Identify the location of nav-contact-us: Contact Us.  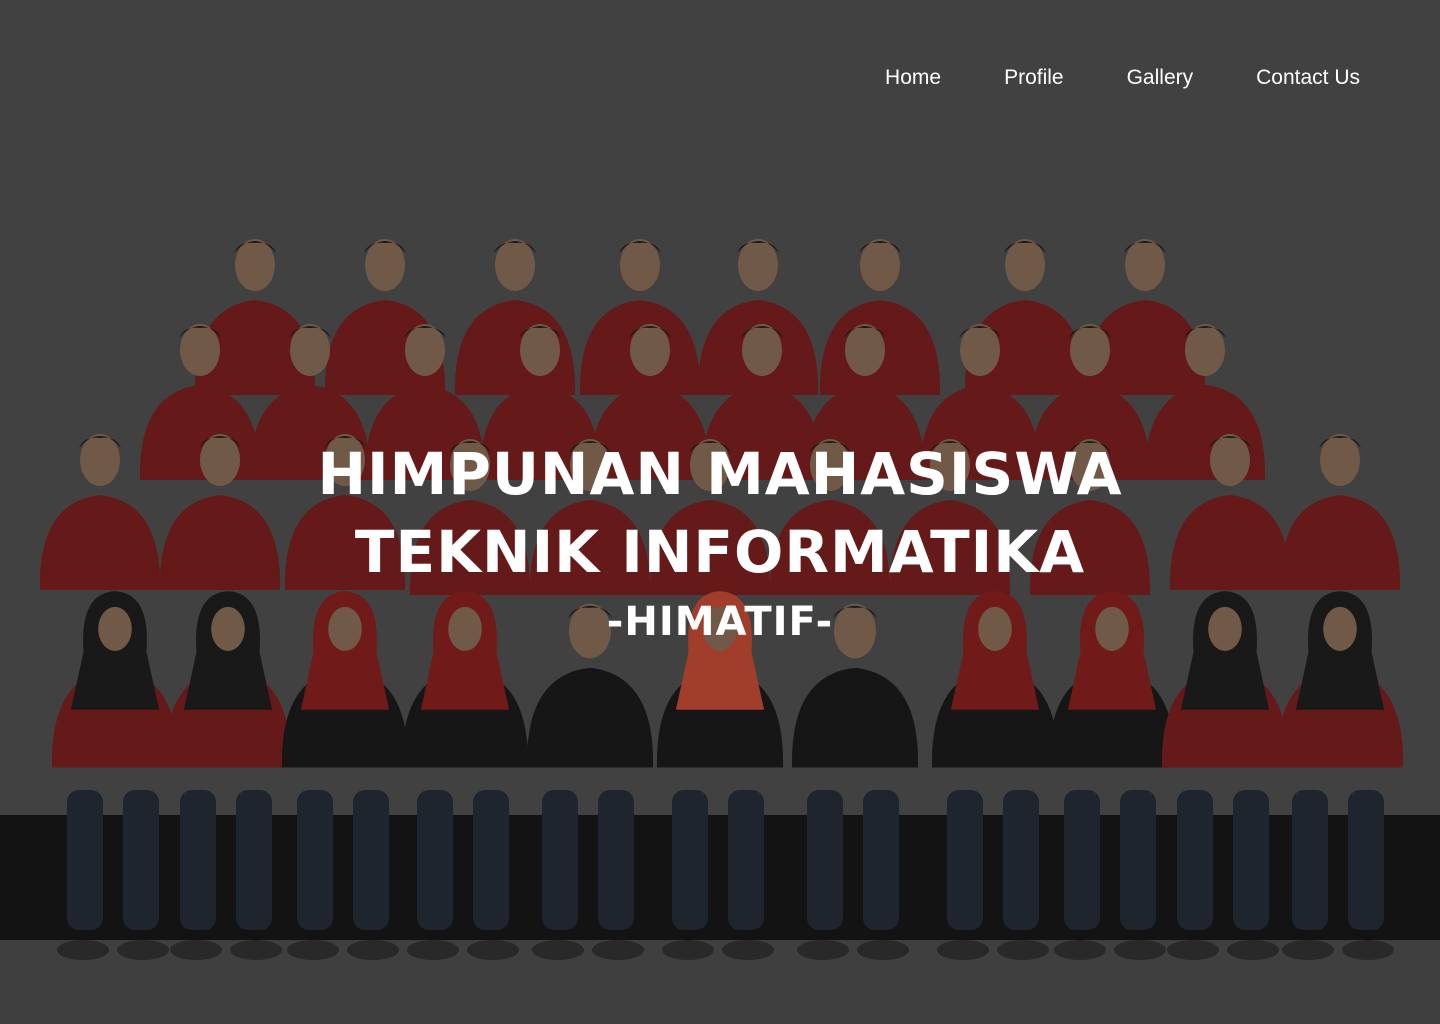
(1308, 78).